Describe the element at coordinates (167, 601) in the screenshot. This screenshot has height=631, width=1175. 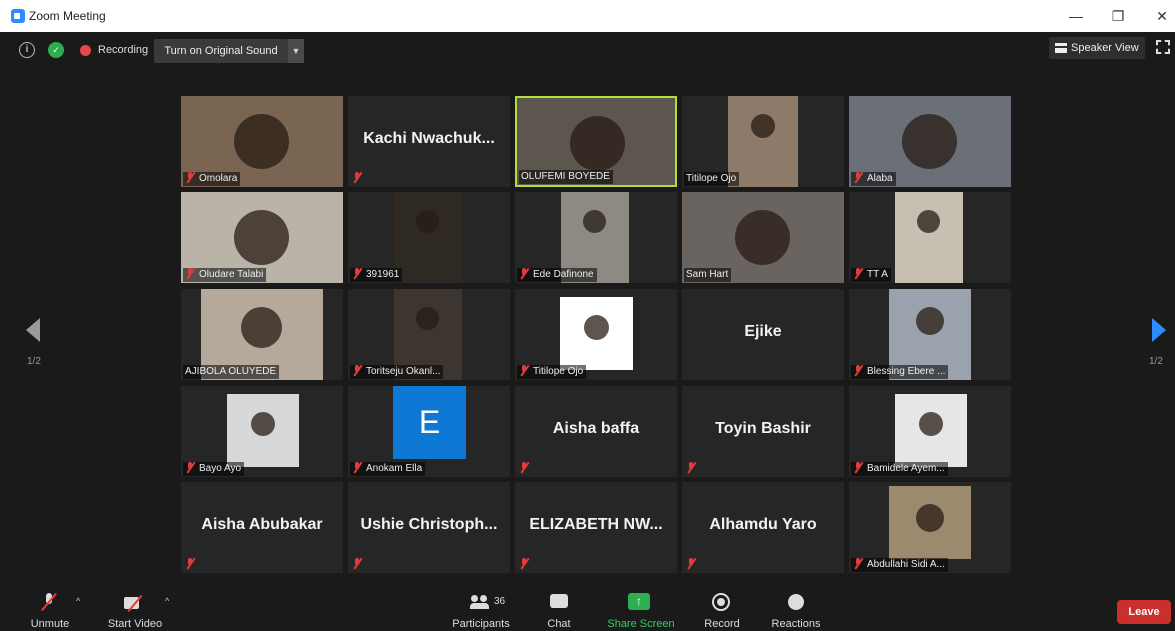
I see `video-options-caret: ^` at that location.